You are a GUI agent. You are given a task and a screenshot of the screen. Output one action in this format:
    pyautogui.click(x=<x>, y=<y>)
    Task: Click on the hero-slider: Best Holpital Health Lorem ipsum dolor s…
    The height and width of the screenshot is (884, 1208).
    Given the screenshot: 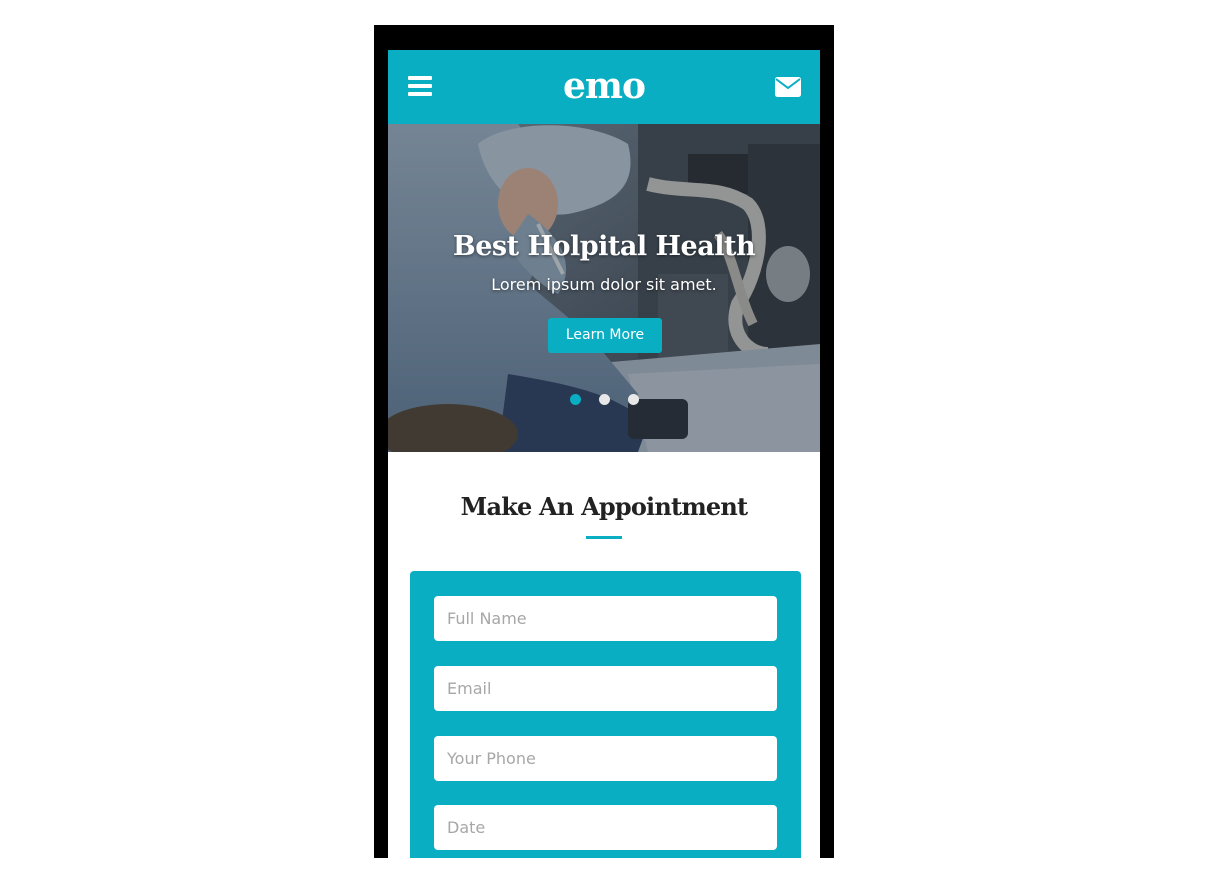 What is the action you would take?
    pyautogui.click(x=604, y=288)
    